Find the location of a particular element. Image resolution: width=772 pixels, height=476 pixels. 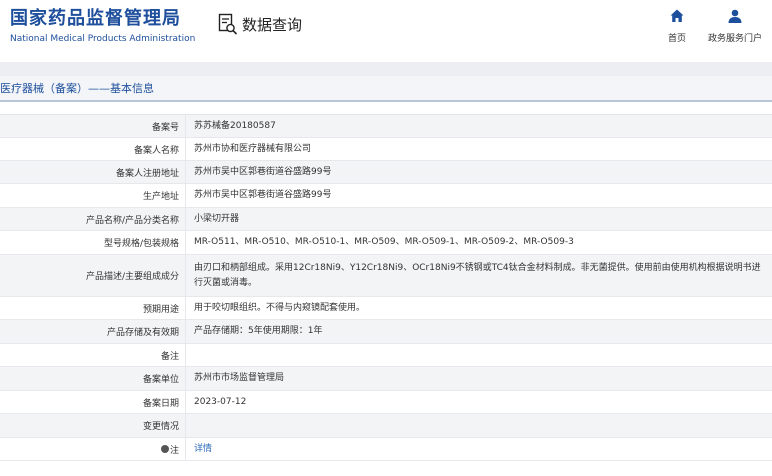

nav-home: 首页 is located at coordinates (677, 26).